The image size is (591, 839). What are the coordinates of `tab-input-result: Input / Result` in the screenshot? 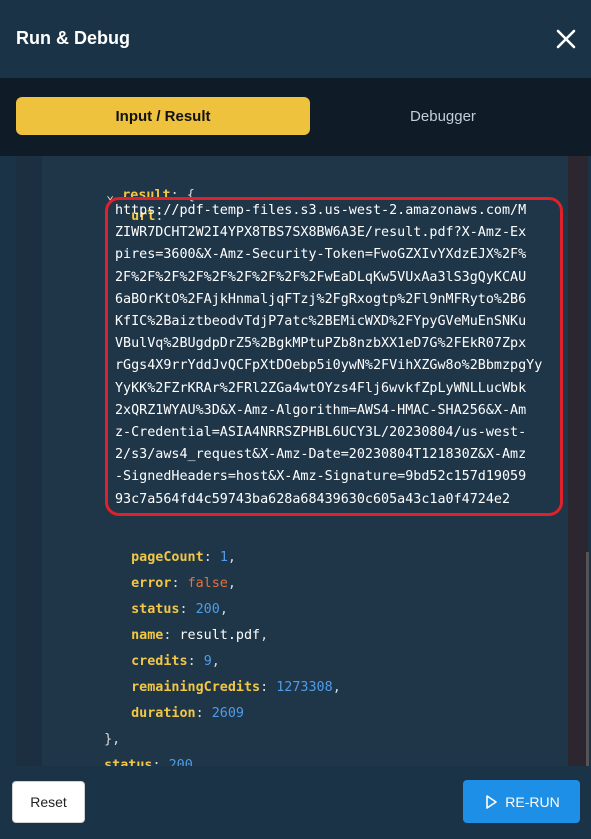 It's located at (163, 116).